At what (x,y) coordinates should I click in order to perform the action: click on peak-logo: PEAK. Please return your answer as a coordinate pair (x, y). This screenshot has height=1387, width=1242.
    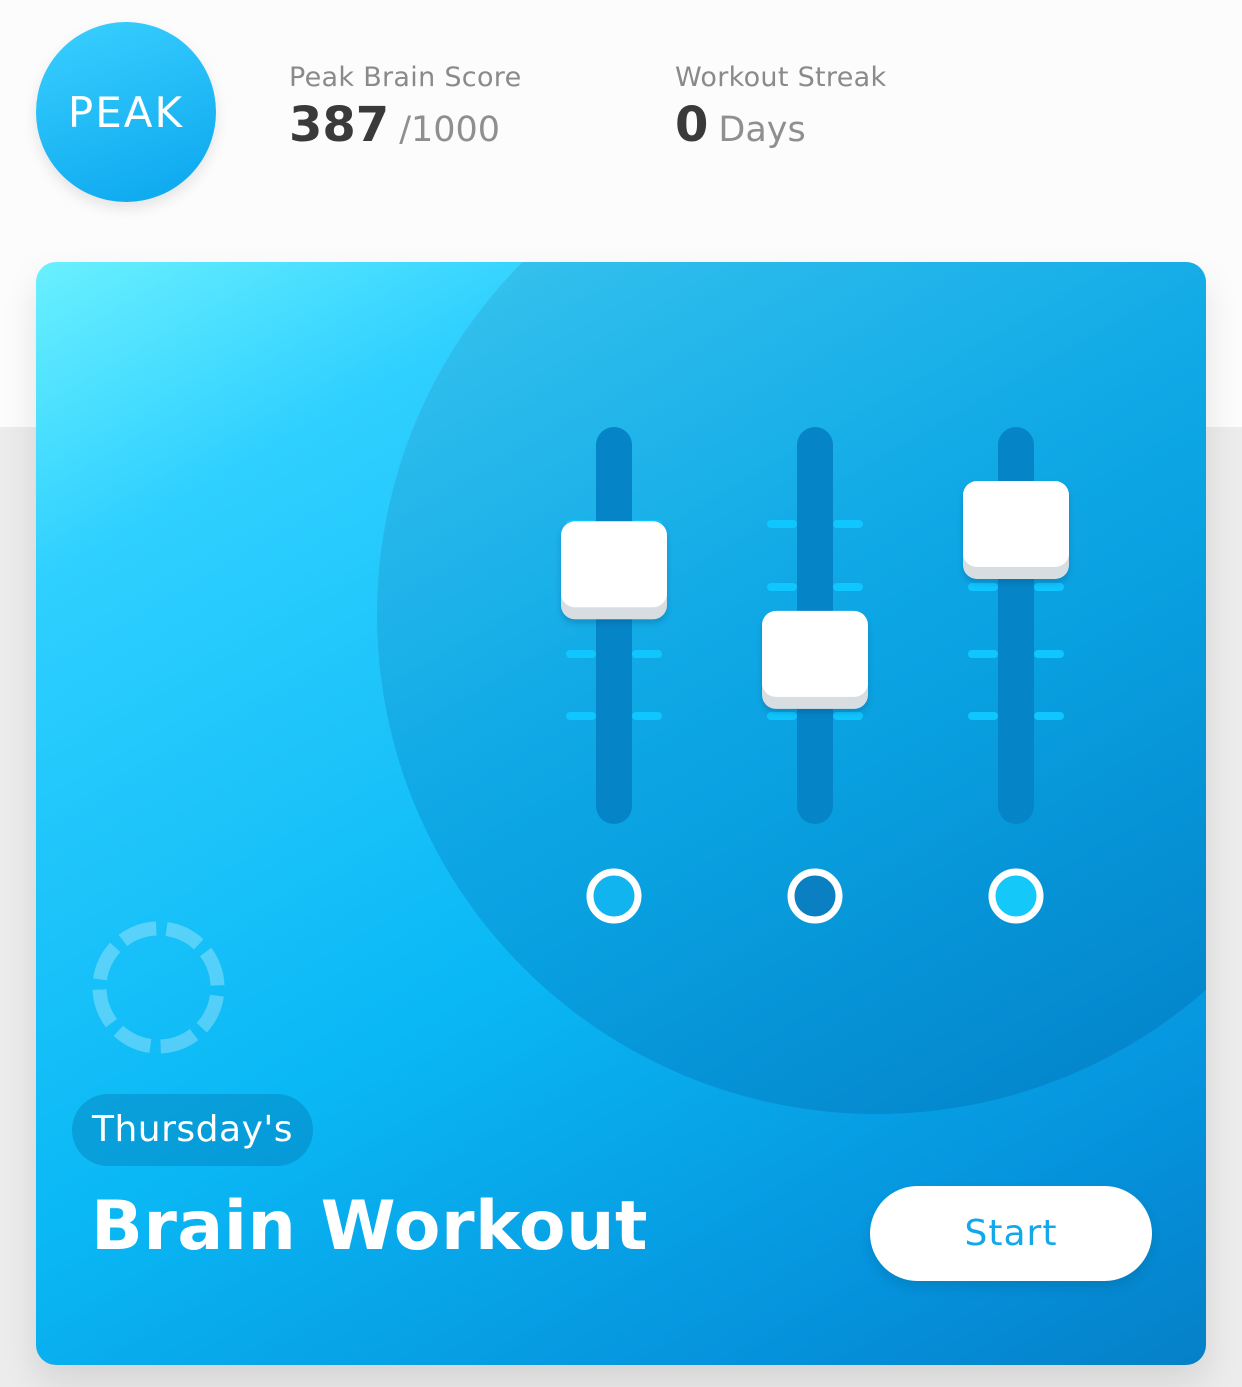
    Looking at the image, I should click on (126, 112).